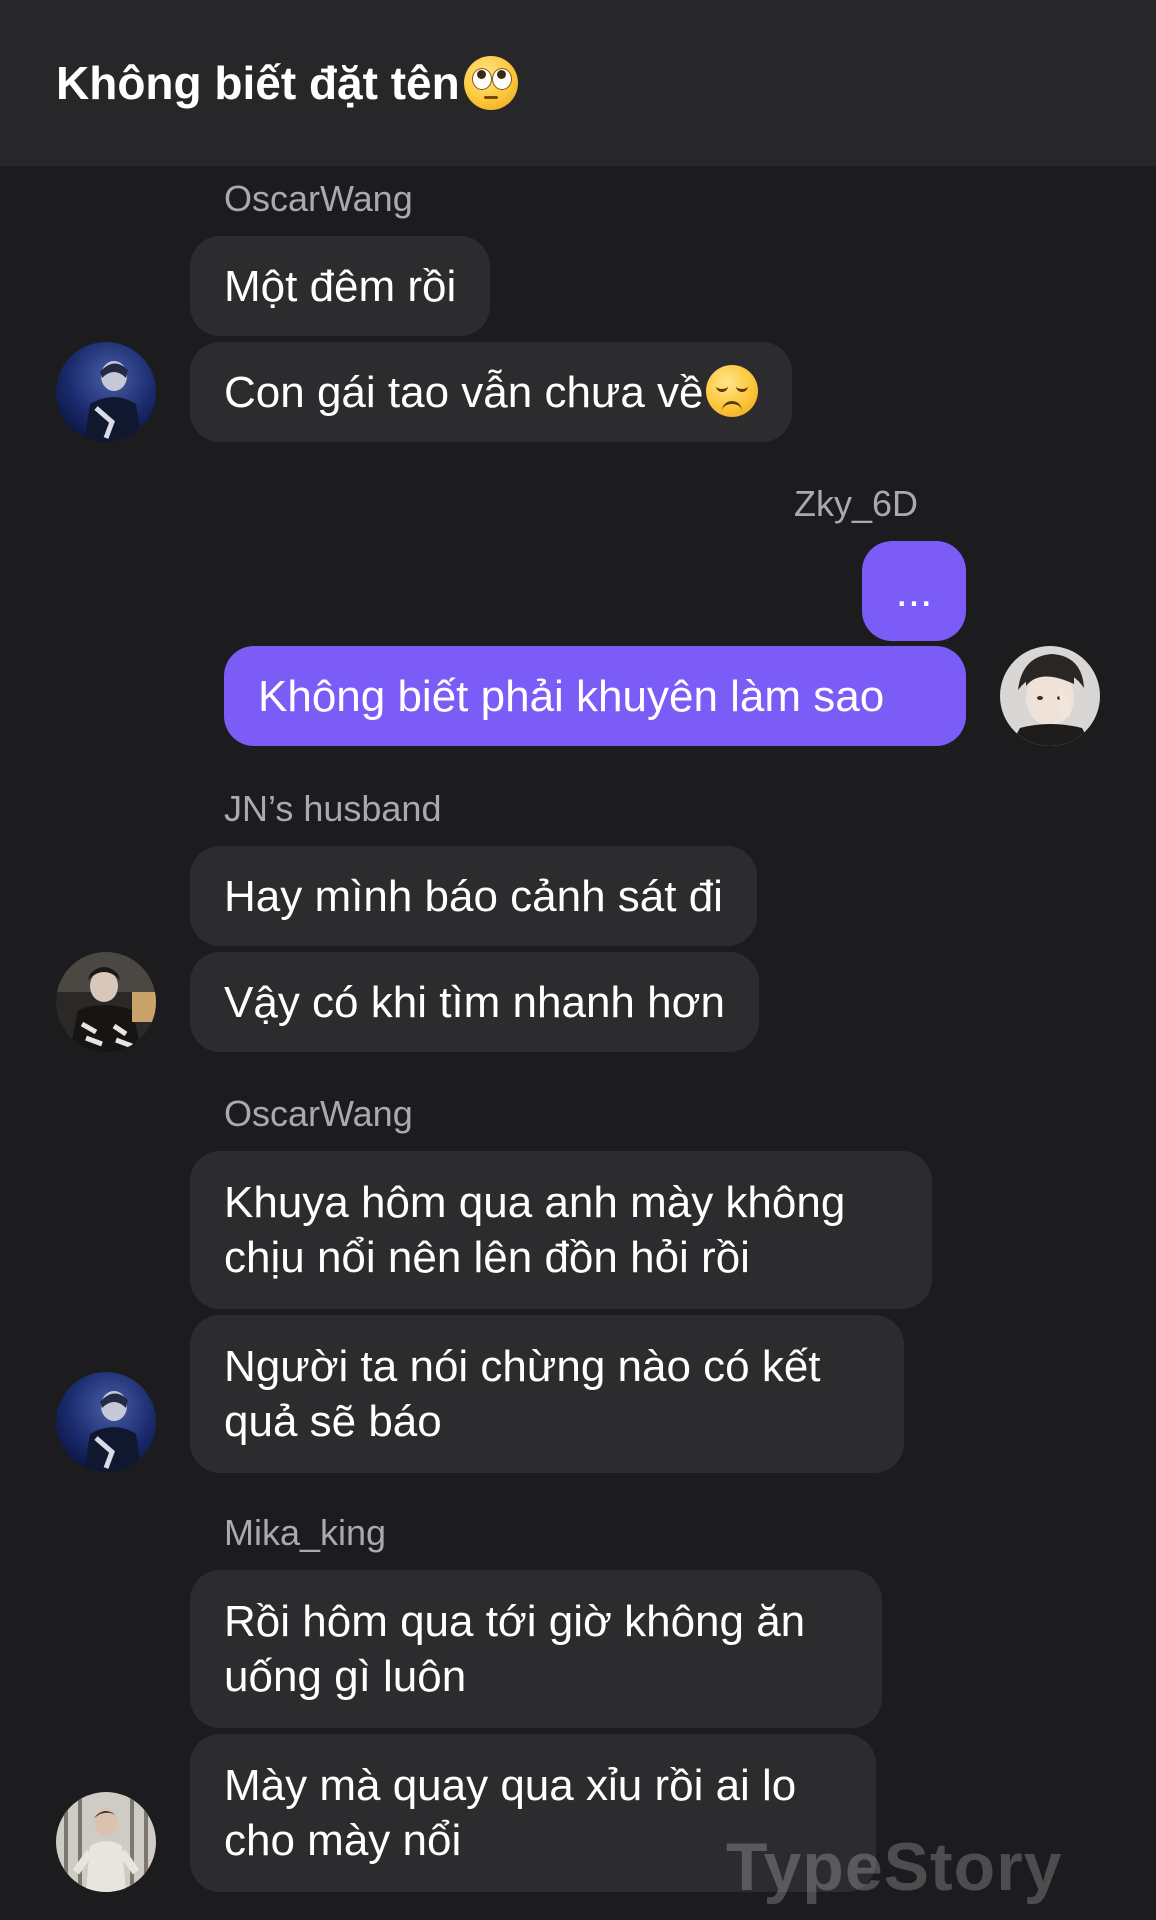 This screenshot has height=1920, width=1156. I want to click on message-bubble-mine: Không biết phải khuyên làm sao, so click(595, 696).